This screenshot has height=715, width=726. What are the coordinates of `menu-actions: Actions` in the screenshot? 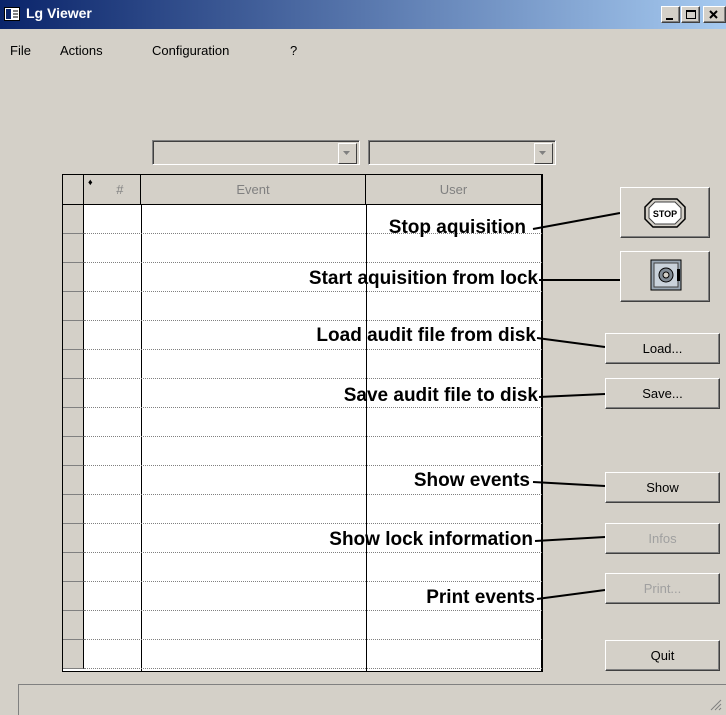 It's located at (81, 50).